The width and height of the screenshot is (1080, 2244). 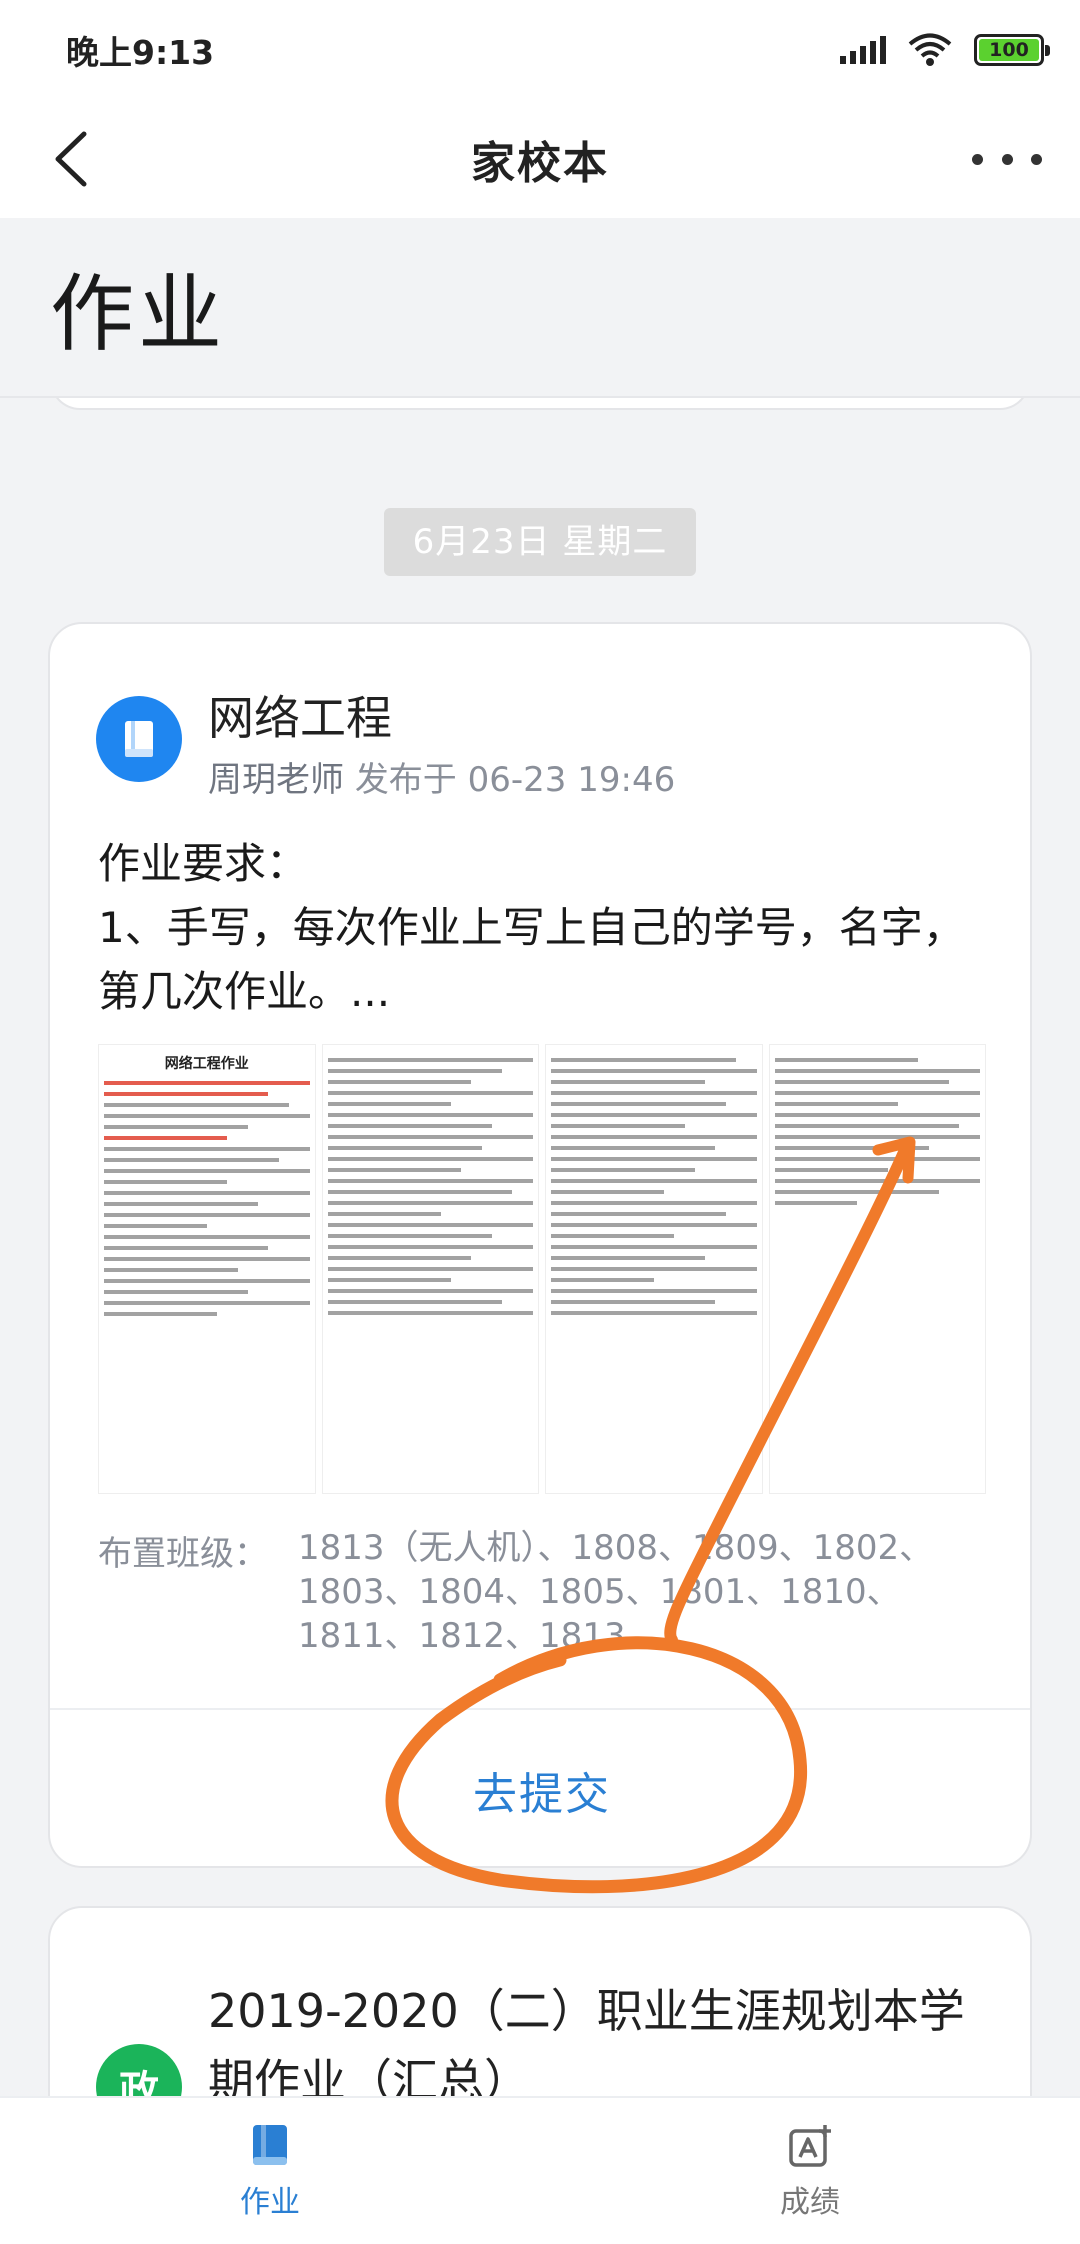 What do you see at coordinates (540, 1709) in the screenshot?
I see `divider` at bounding box center [540, 1709].